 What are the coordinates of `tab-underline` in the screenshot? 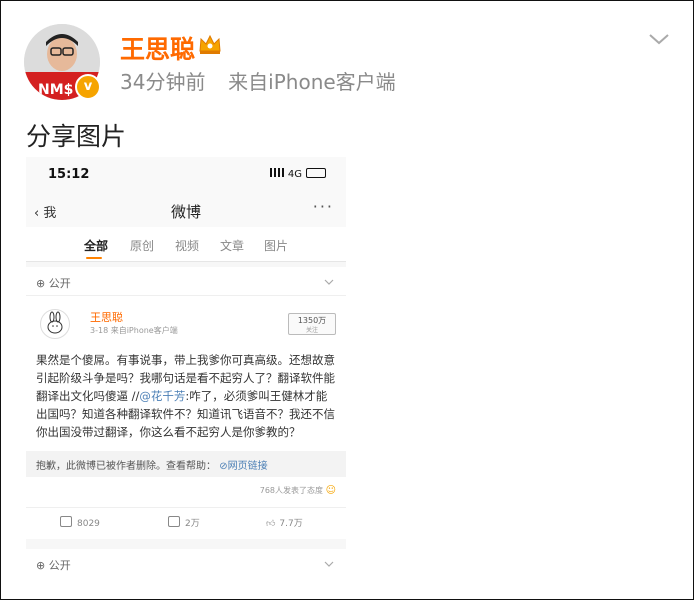 It's located at (94, 258).